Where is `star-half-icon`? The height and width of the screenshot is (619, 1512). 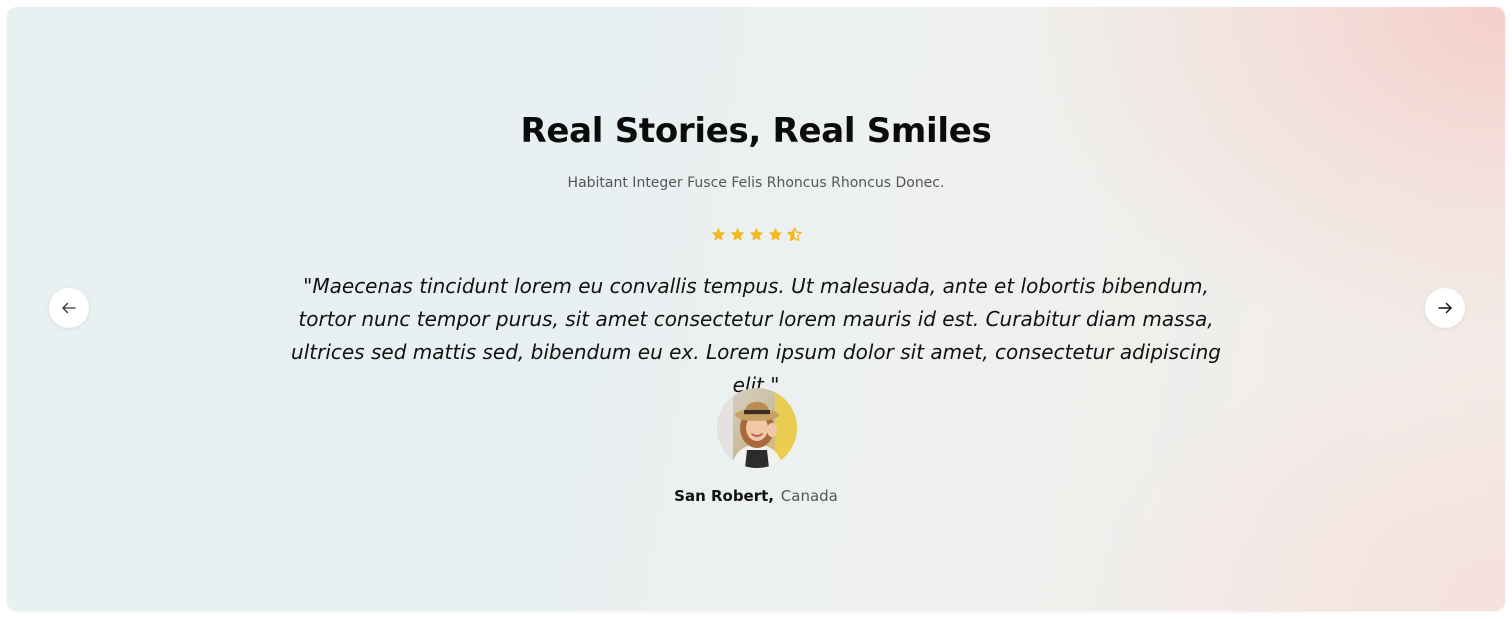 star-half-icon is located at coordinates (794, 234).